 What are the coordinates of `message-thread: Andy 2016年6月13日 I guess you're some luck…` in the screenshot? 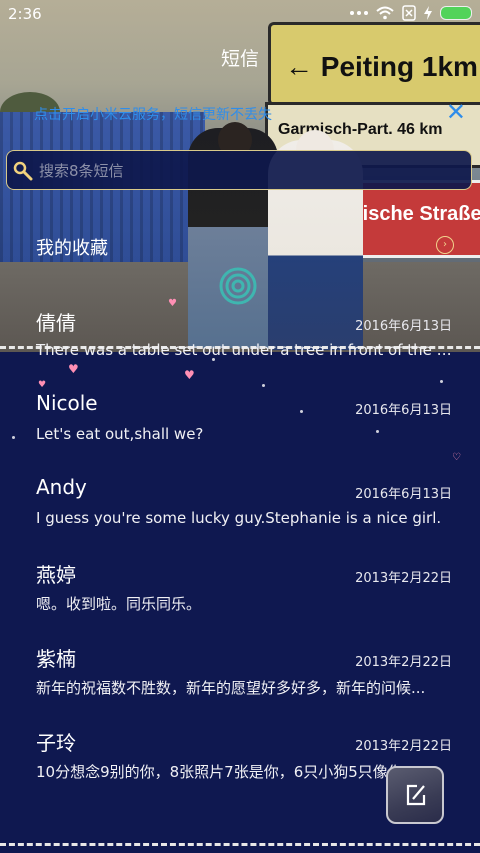 It's located at (240, 517).